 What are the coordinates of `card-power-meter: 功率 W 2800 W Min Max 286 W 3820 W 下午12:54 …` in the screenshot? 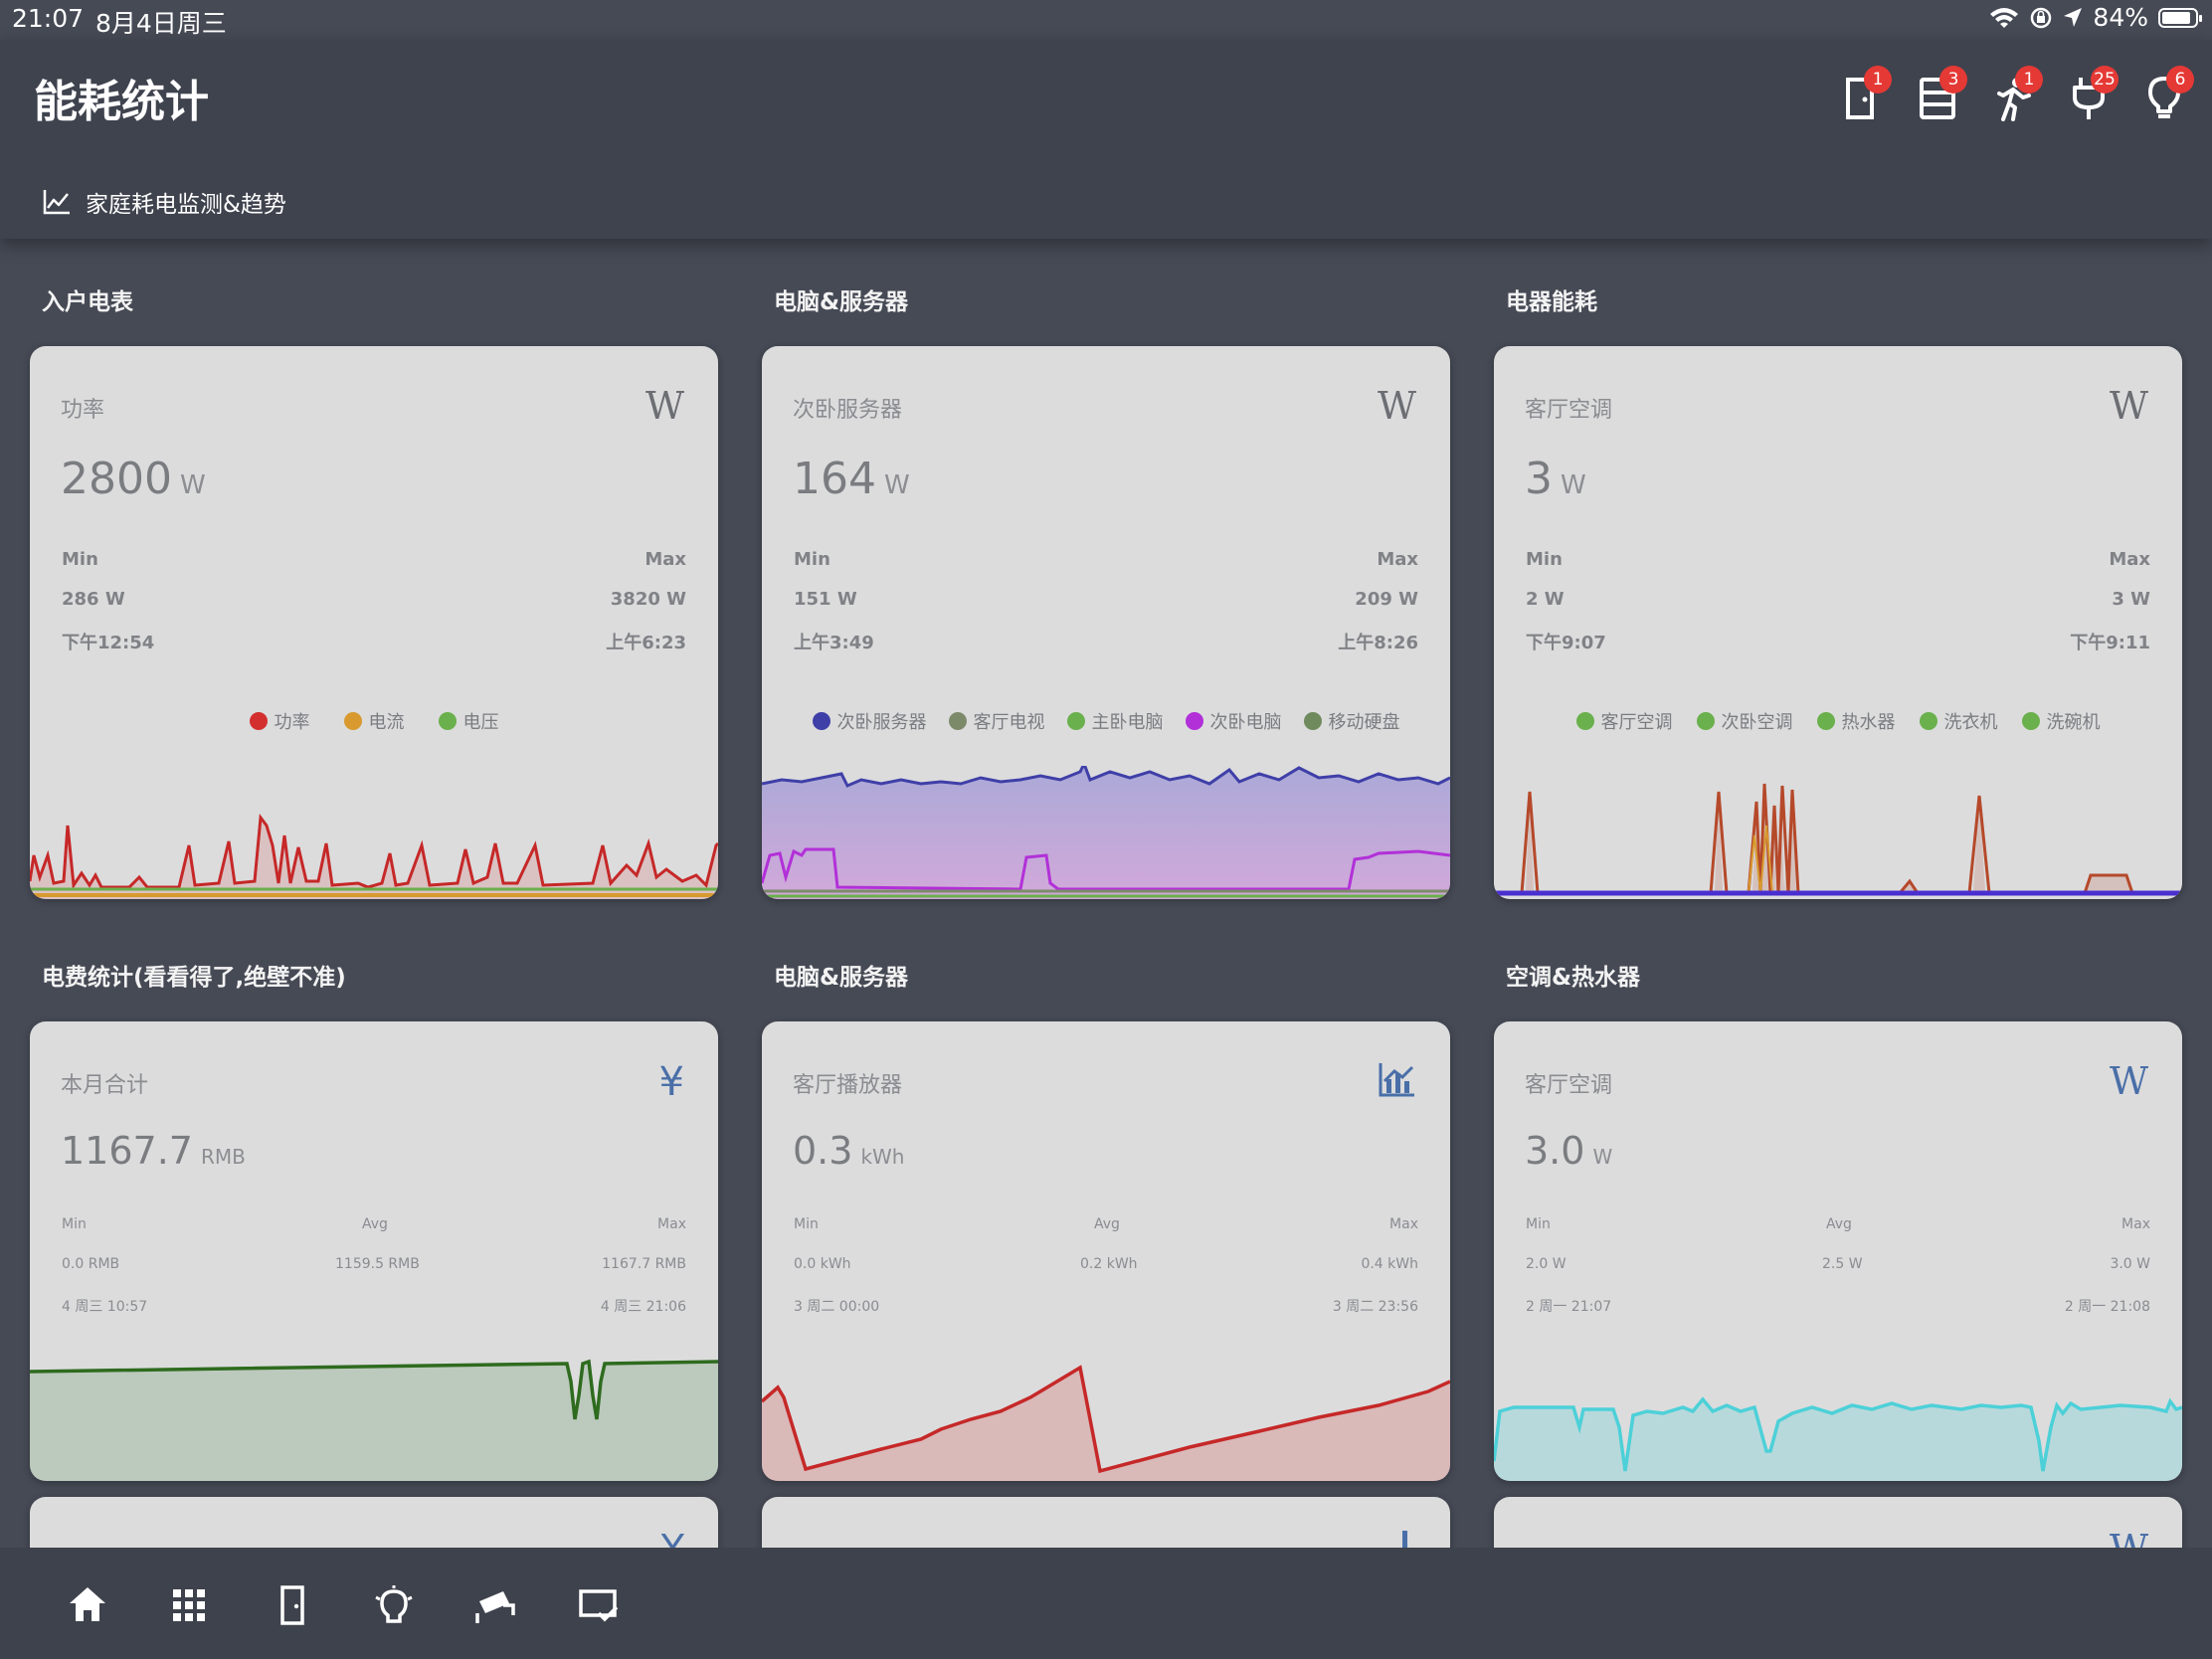 It's located at (374, 622).